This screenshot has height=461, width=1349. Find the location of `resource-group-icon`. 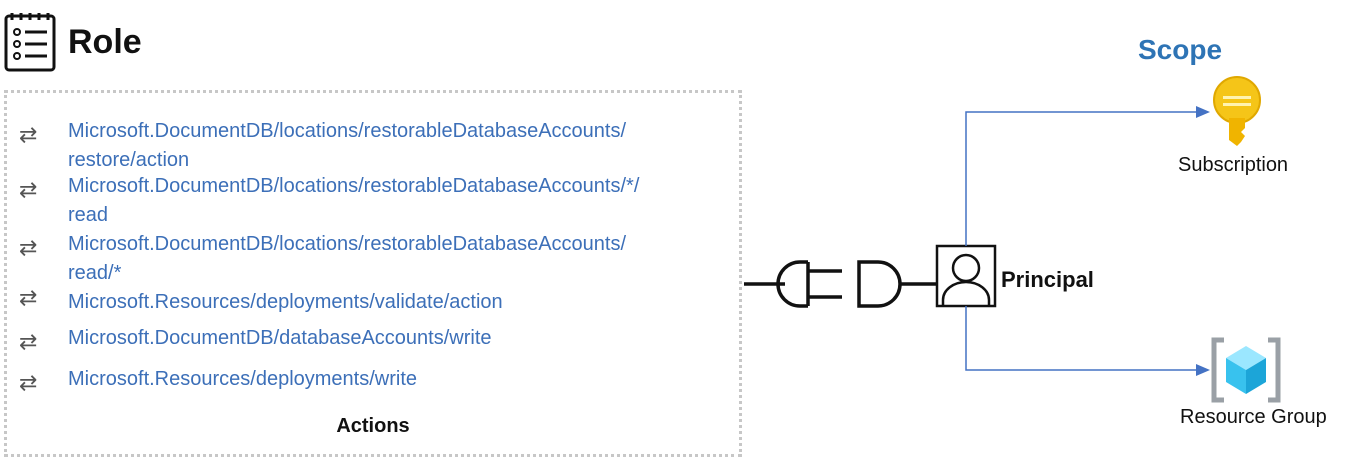

resource-group-icon is located at coordinates (1246, 370).